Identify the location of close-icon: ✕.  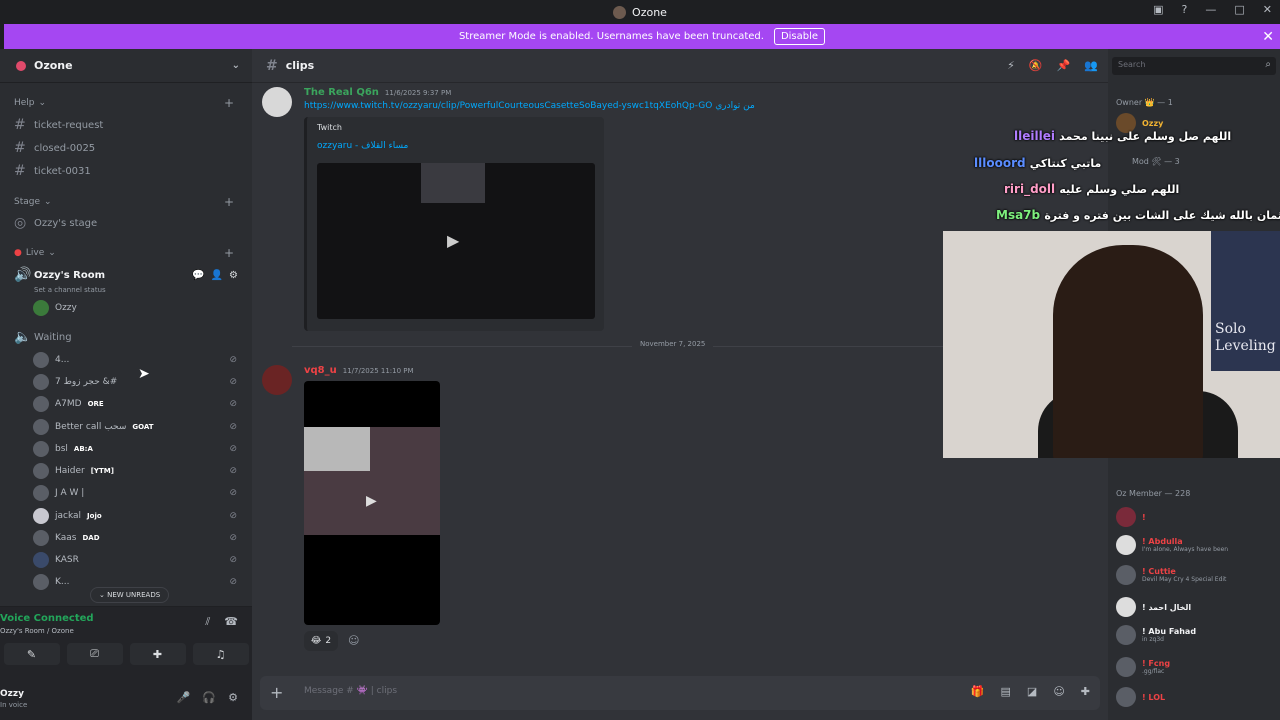
(1268, 37).